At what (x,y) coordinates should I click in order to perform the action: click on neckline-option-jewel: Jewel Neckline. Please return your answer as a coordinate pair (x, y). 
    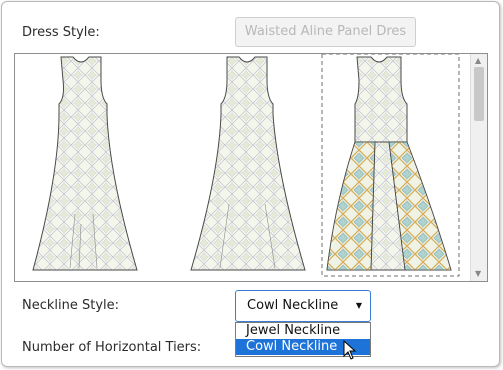
    Looking at the image, I should click on (303, 331).